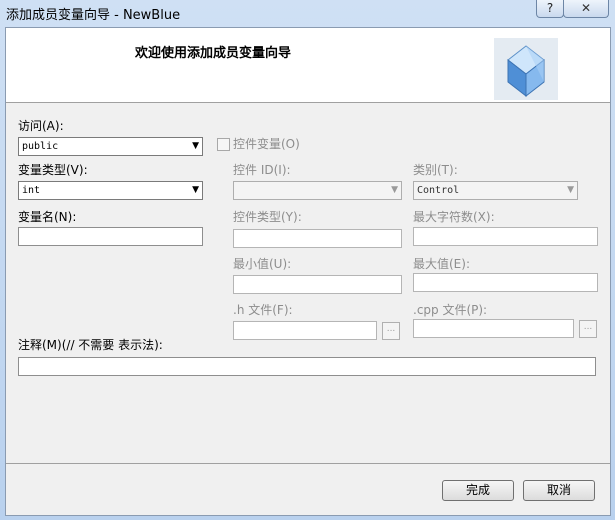 The width and height of the screenshot is (615, 520). Describe the element at coordinates (450, 310) in the screenshot. I see `cpp-file-label: .cpp 文件(P):` at that location.